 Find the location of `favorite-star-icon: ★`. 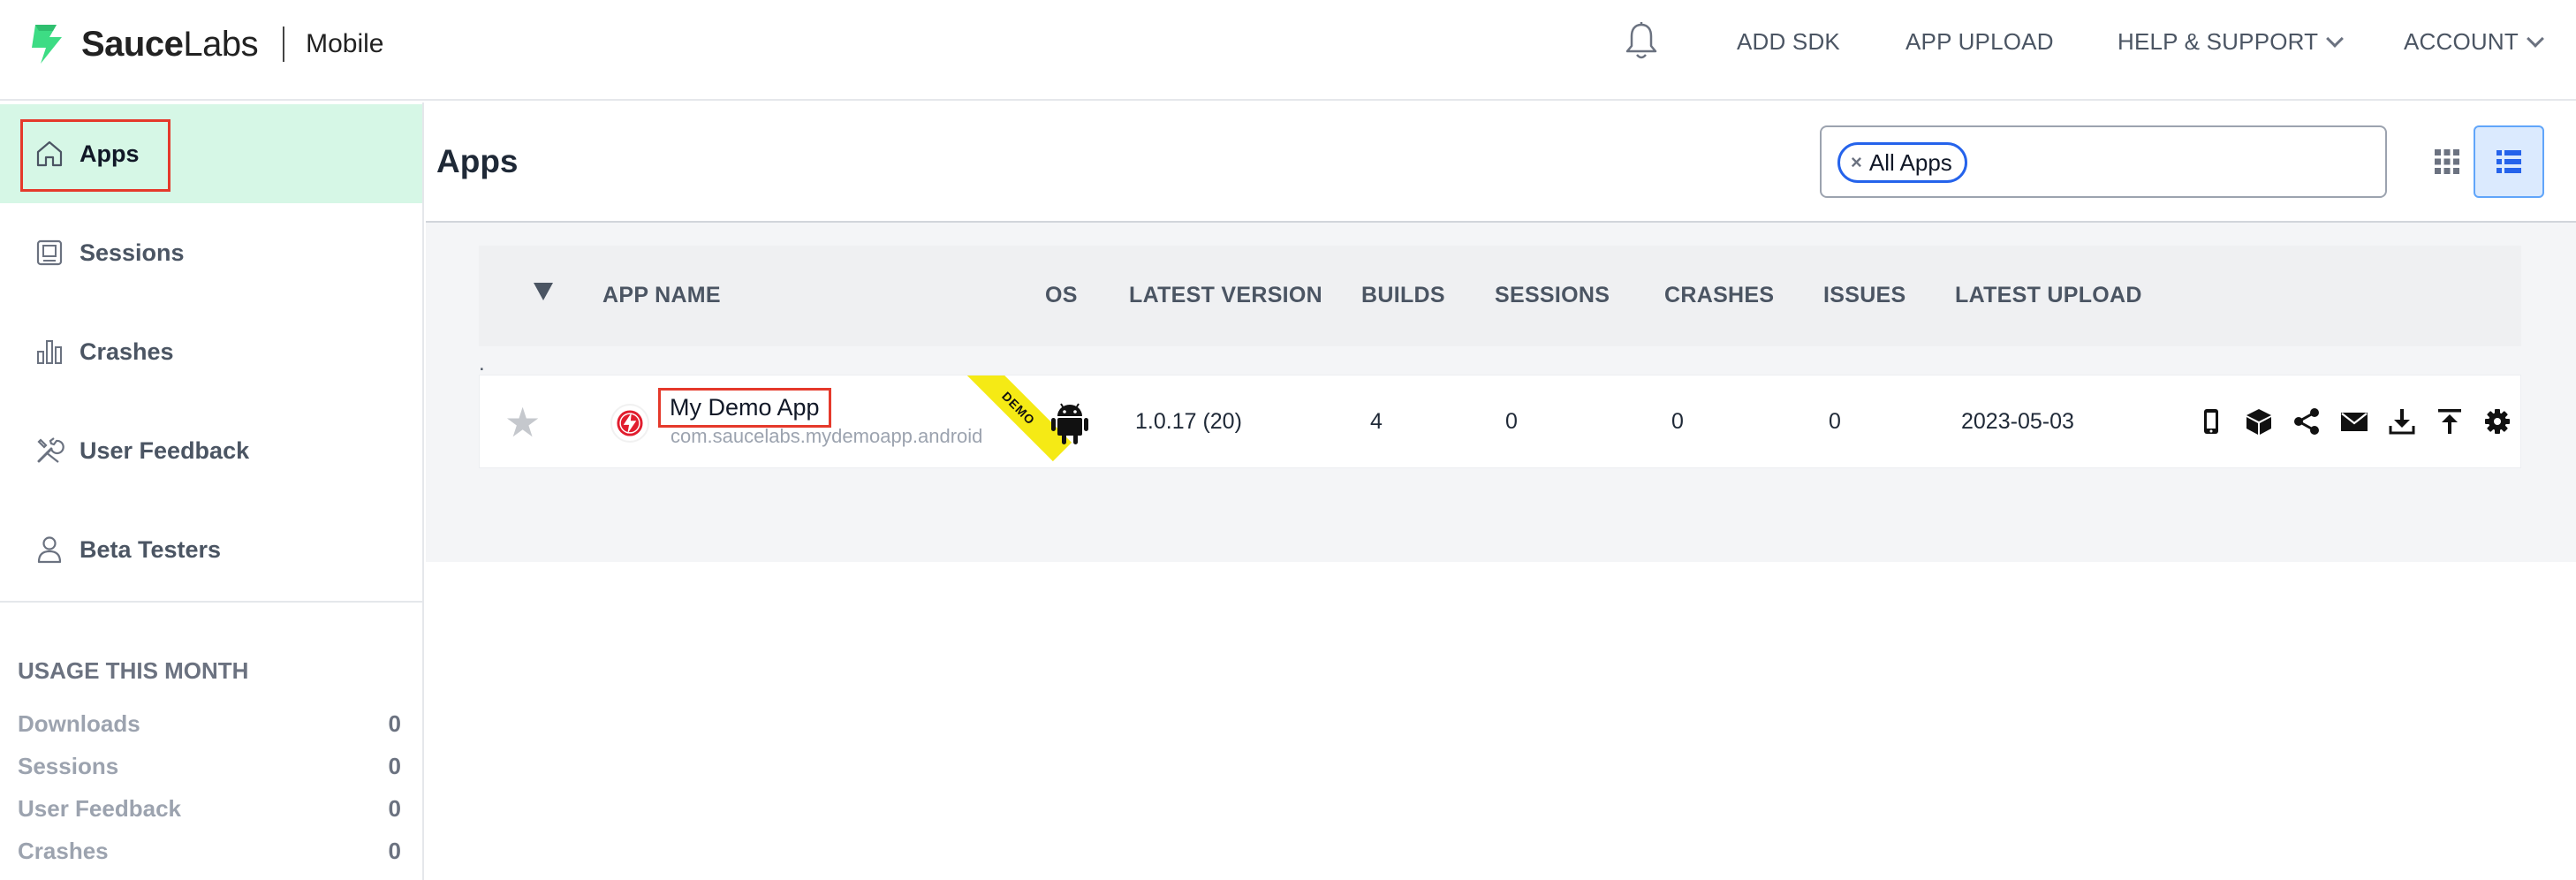

favorite-star-icon: ★ is located at coordinates (522, 422).